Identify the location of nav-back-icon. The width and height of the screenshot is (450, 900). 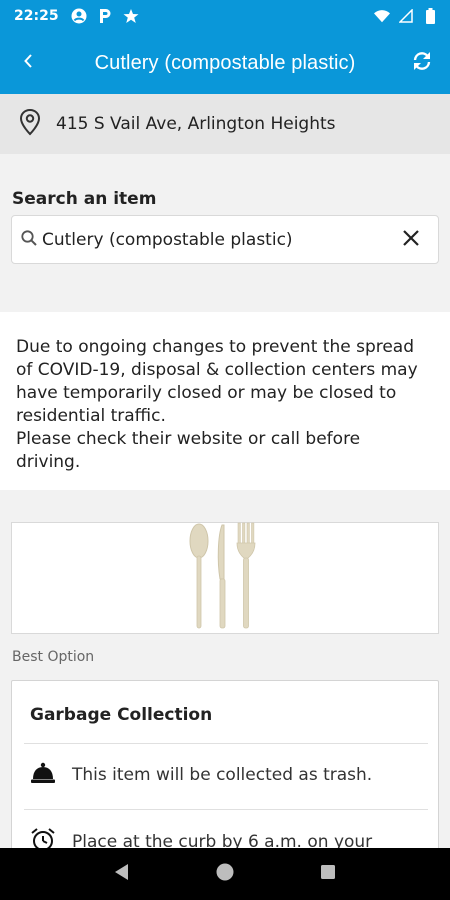
(122, 874).